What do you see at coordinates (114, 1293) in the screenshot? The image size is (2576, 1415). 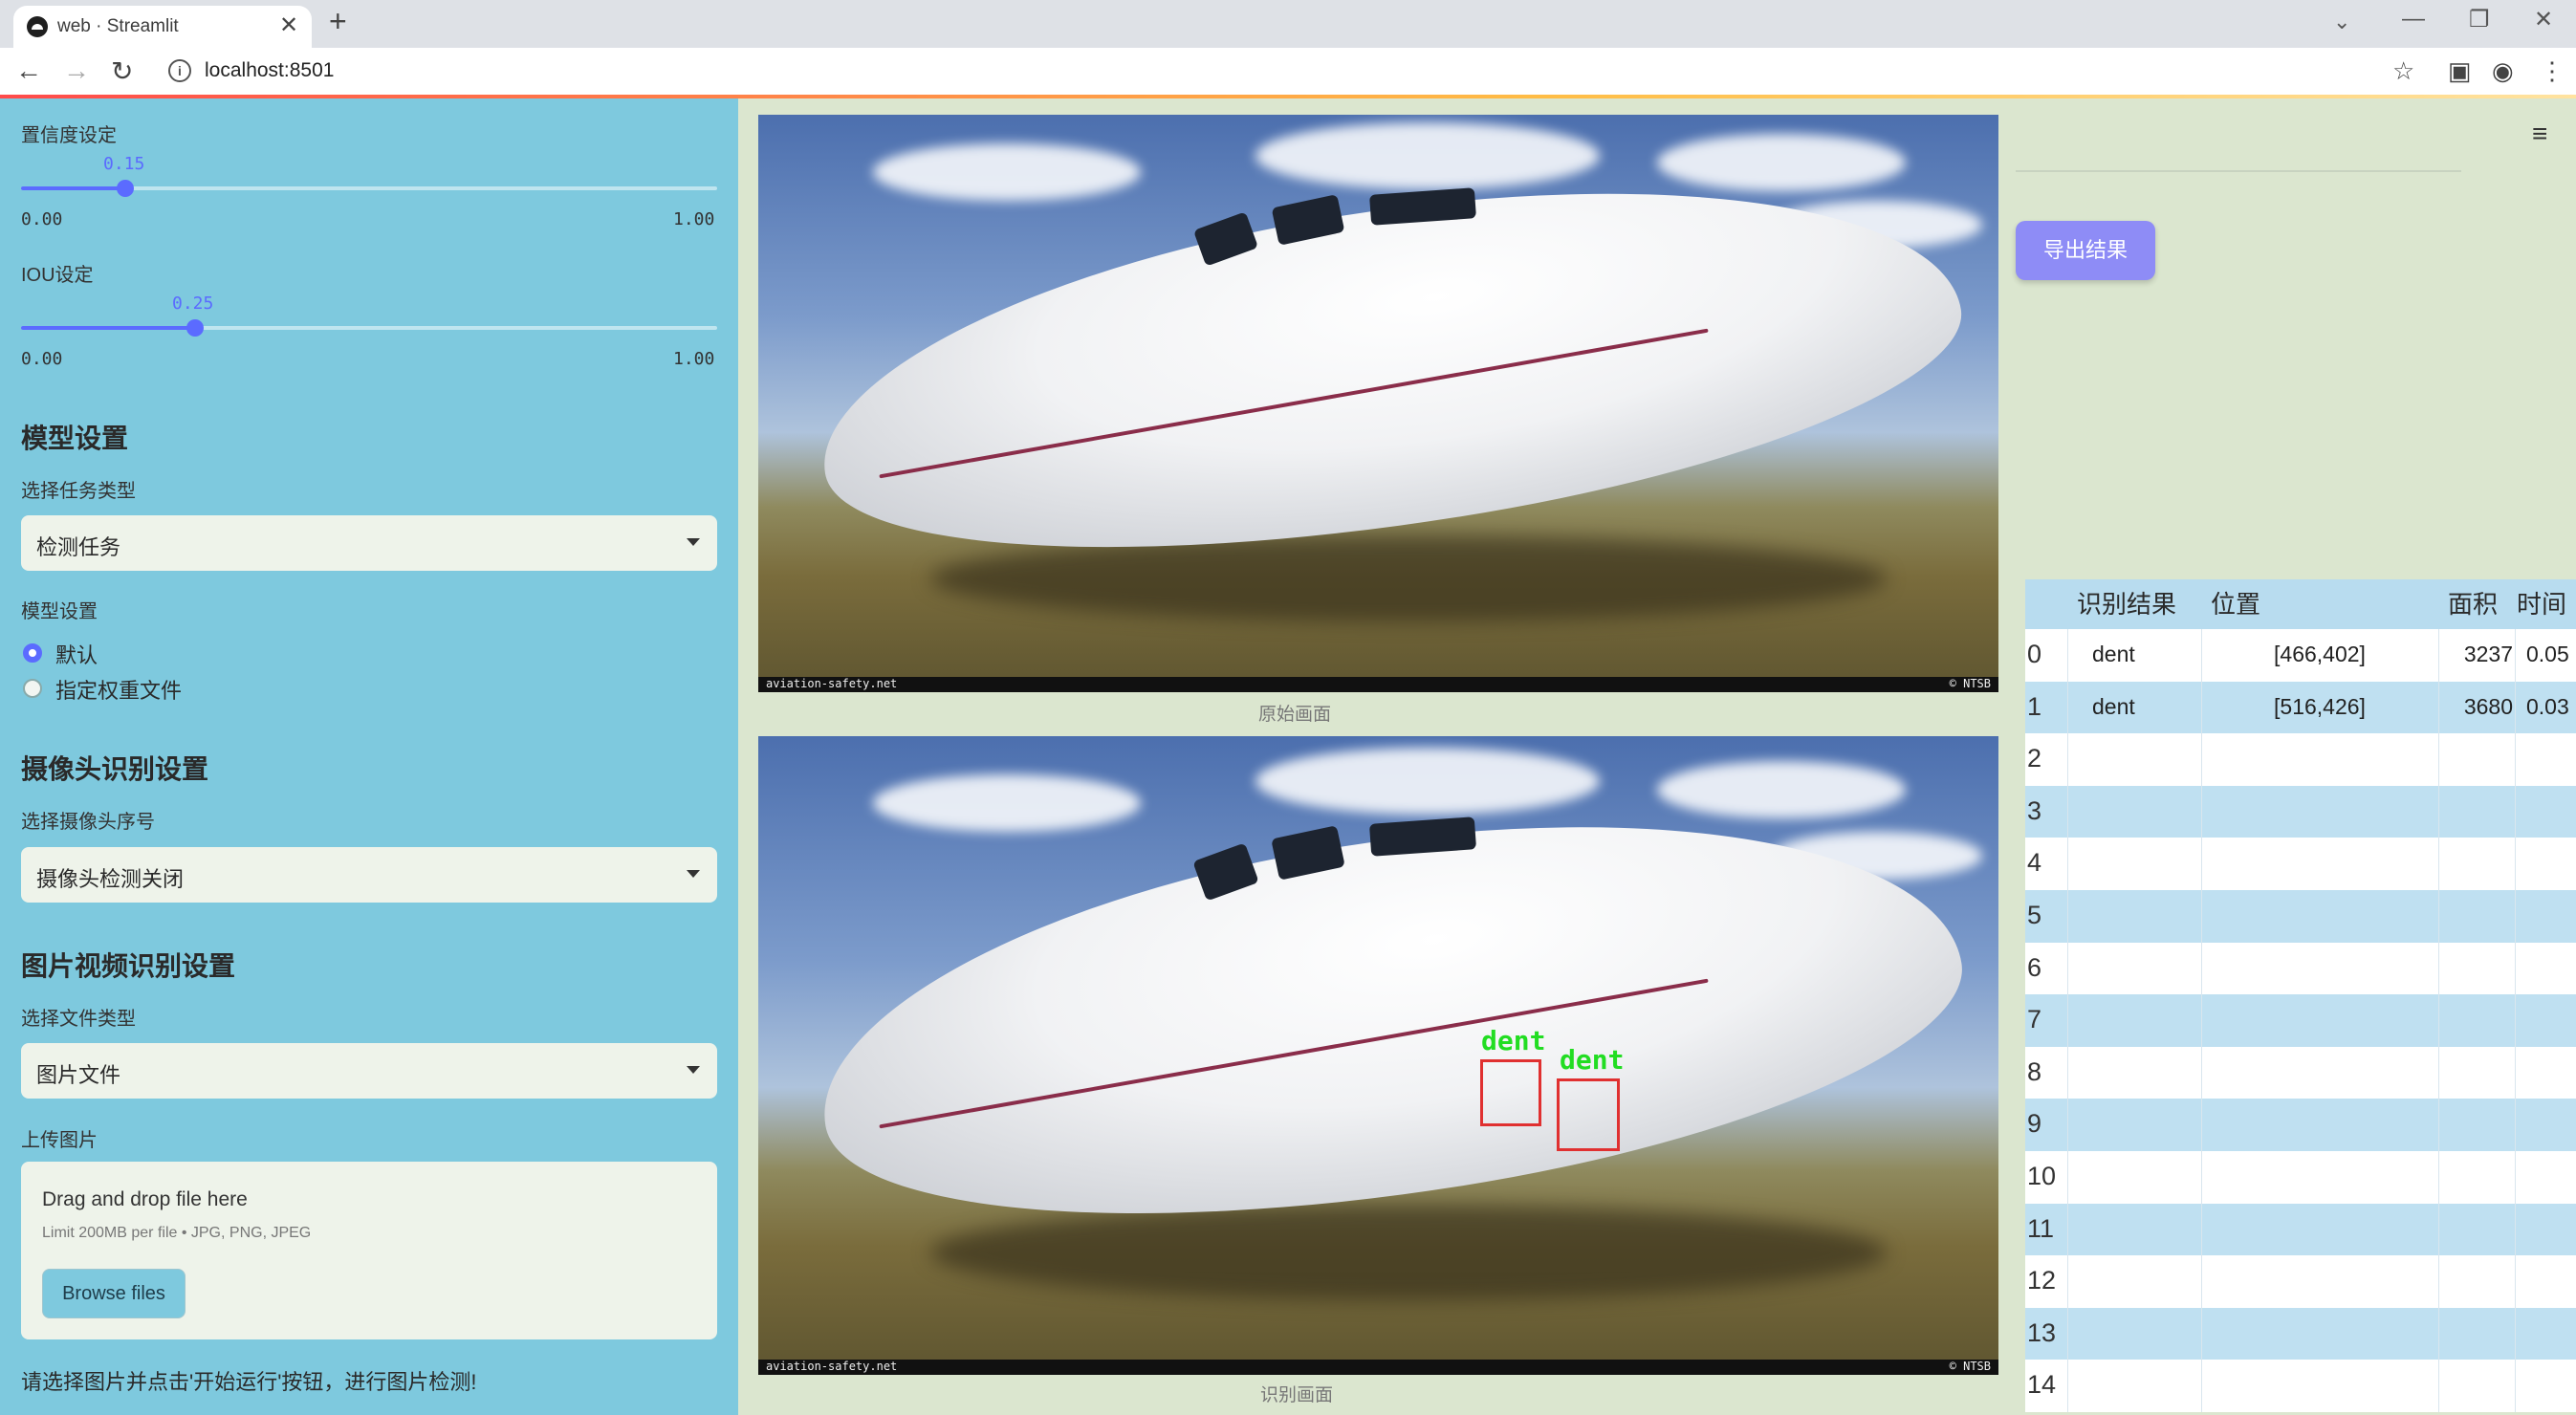 I see `browse-files-button: Browse files` at bounding box center [114, 1293].